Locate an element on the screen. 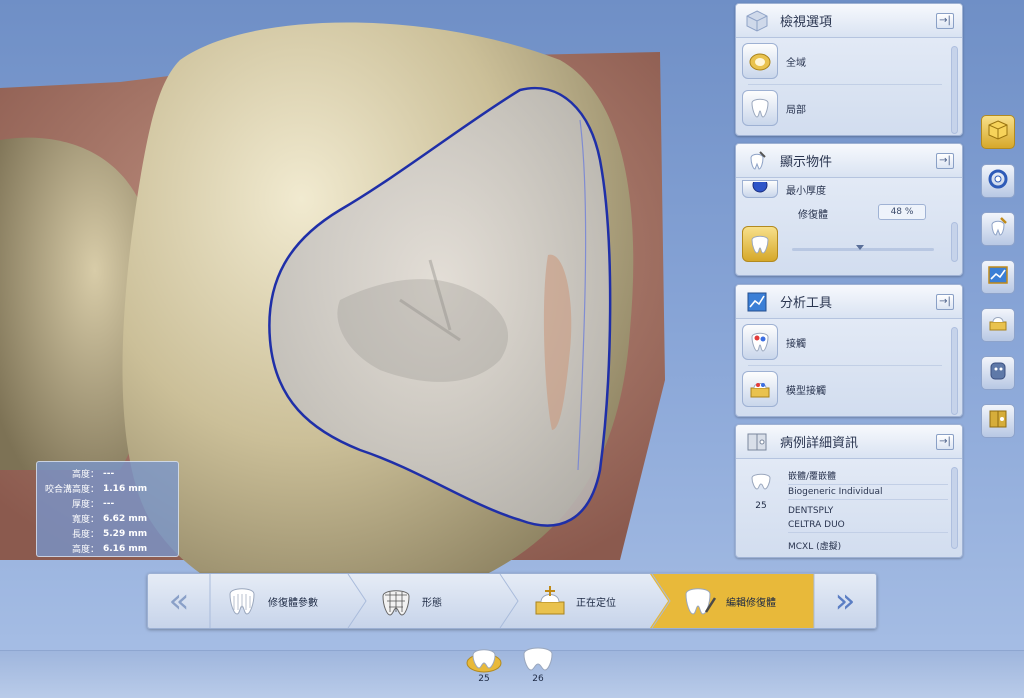  toolbar-view-options-button is located at coordinates (998, 132).